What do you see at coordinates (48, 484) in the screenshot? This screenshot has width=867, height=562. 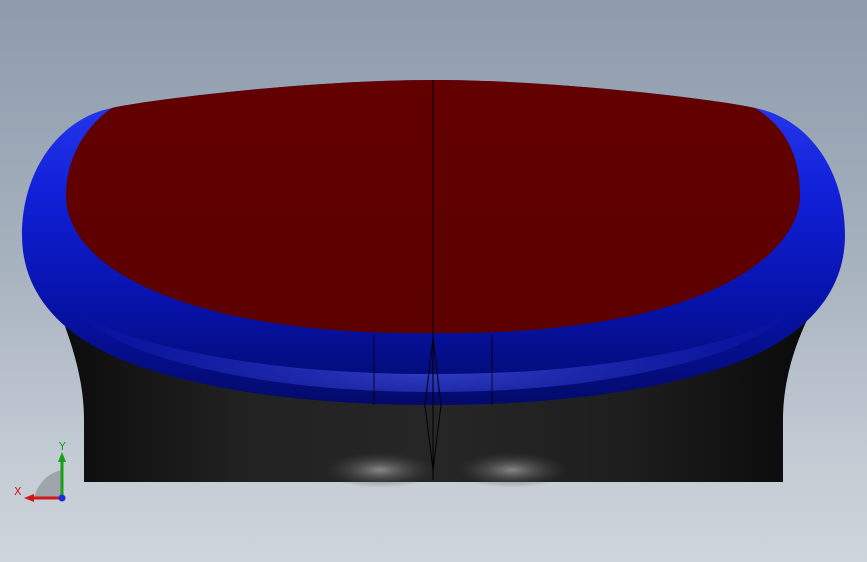 I see `triad-plane` at bounding box center [48, 484].